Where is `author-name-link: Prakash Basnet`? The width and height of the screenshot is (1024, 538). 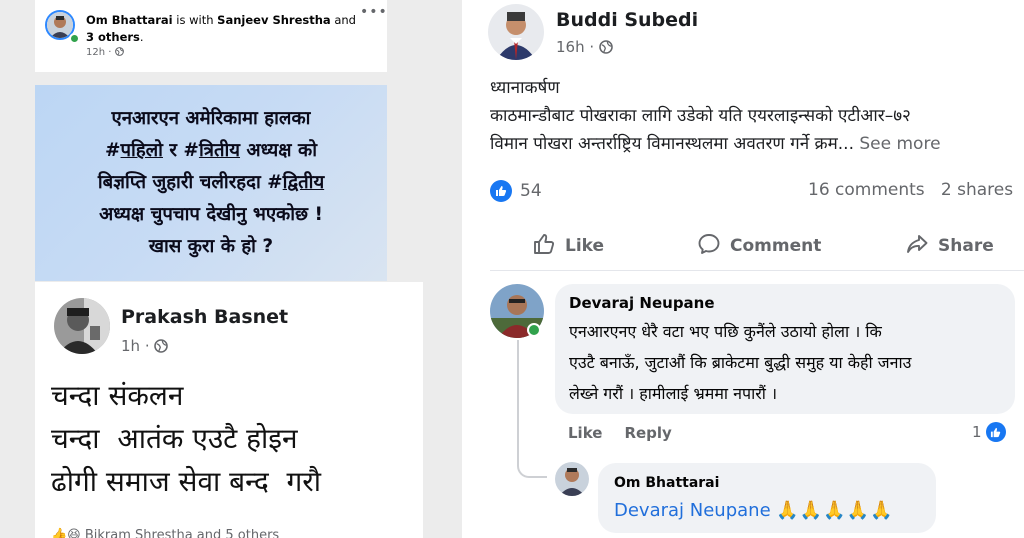 author-name-link: Prakash Basnet is located at coordinates (204, 317).